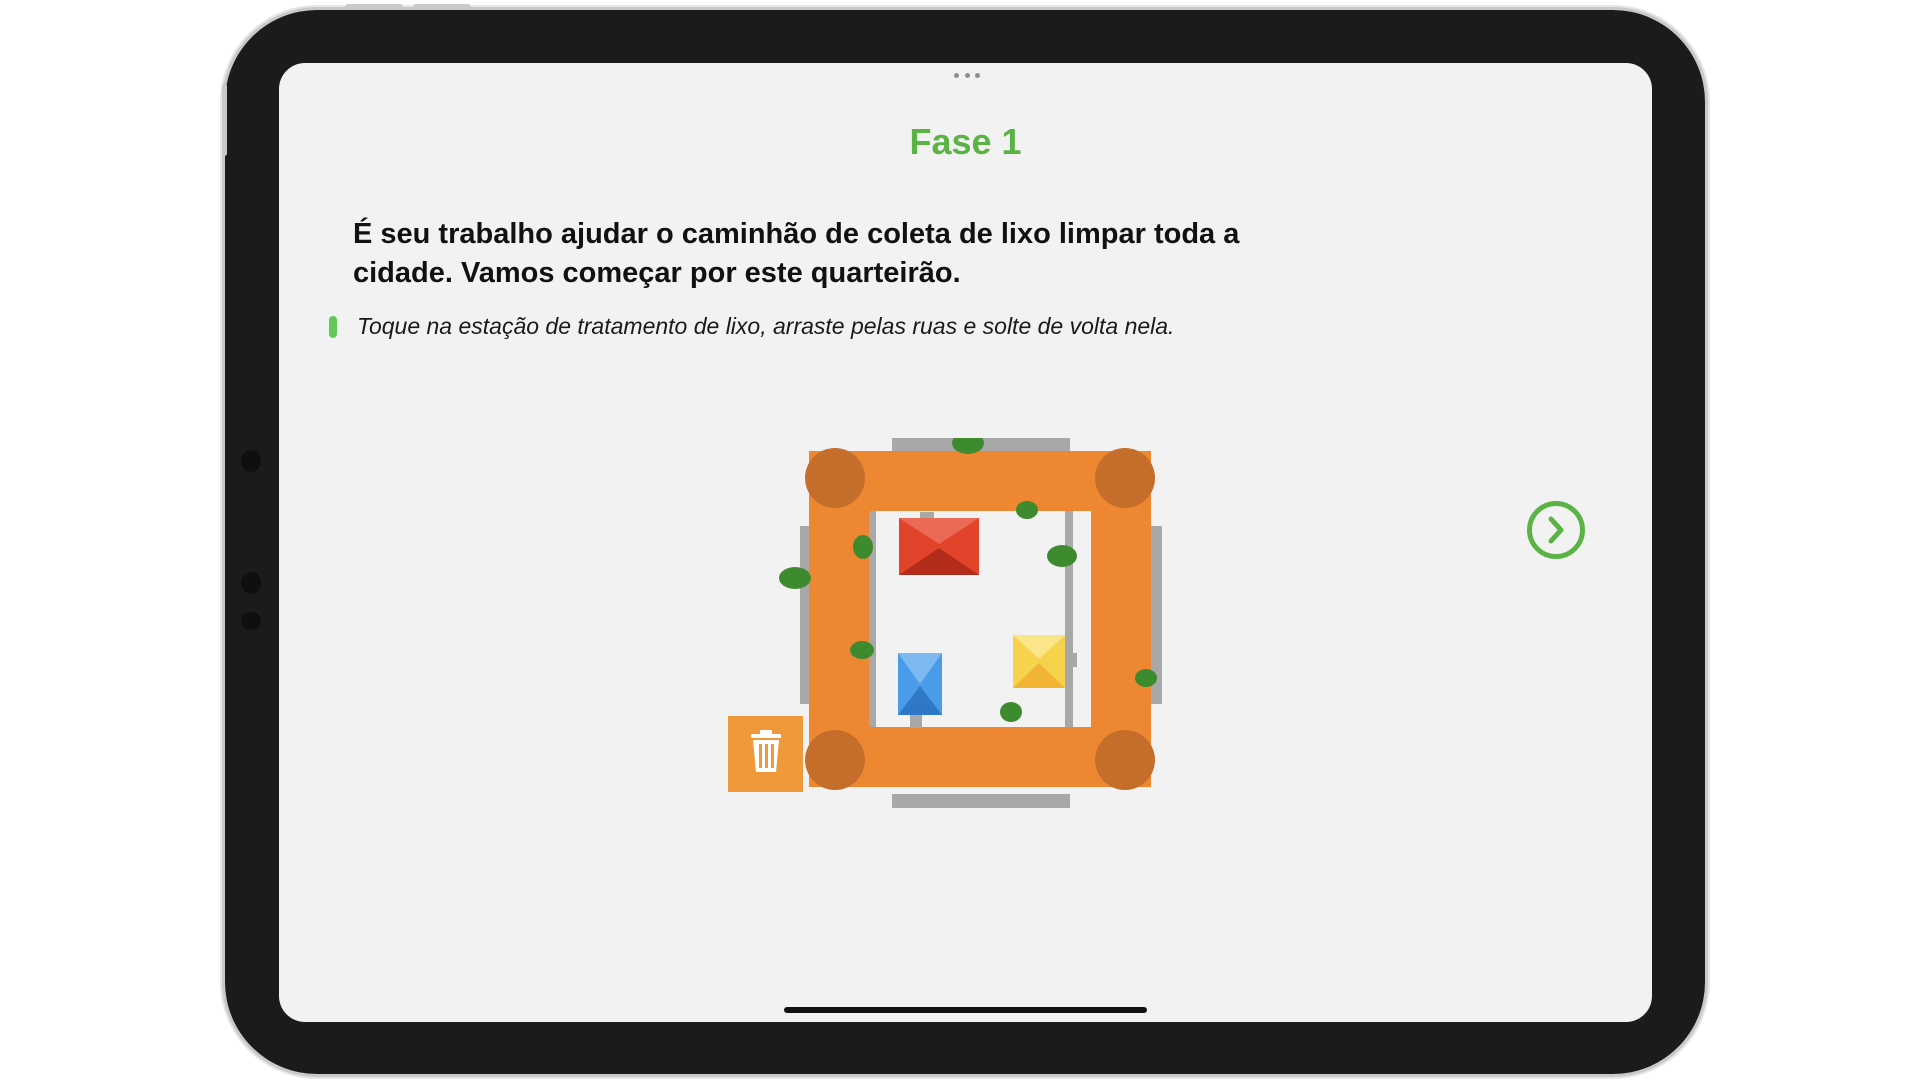 The image size is (1920, 1080). Describe the element at coordinates (1125, 760) in the screenshot. I see `intersection-bottom-right` at that location.